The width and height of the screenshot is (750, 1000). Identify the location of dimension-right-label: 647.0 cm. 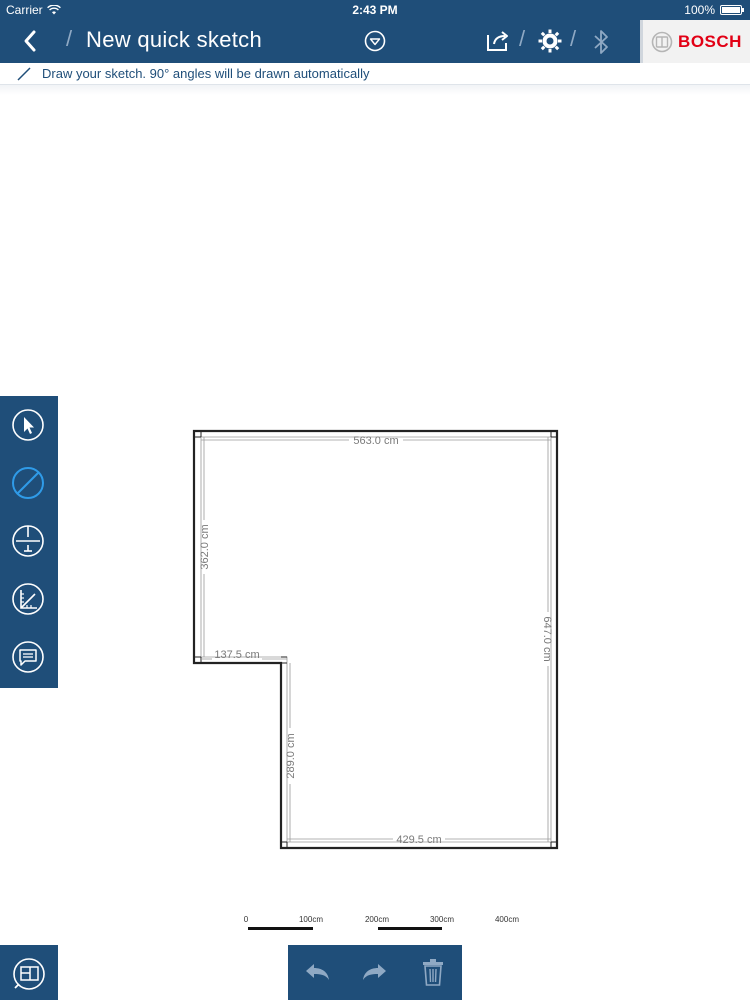
(547, 638).